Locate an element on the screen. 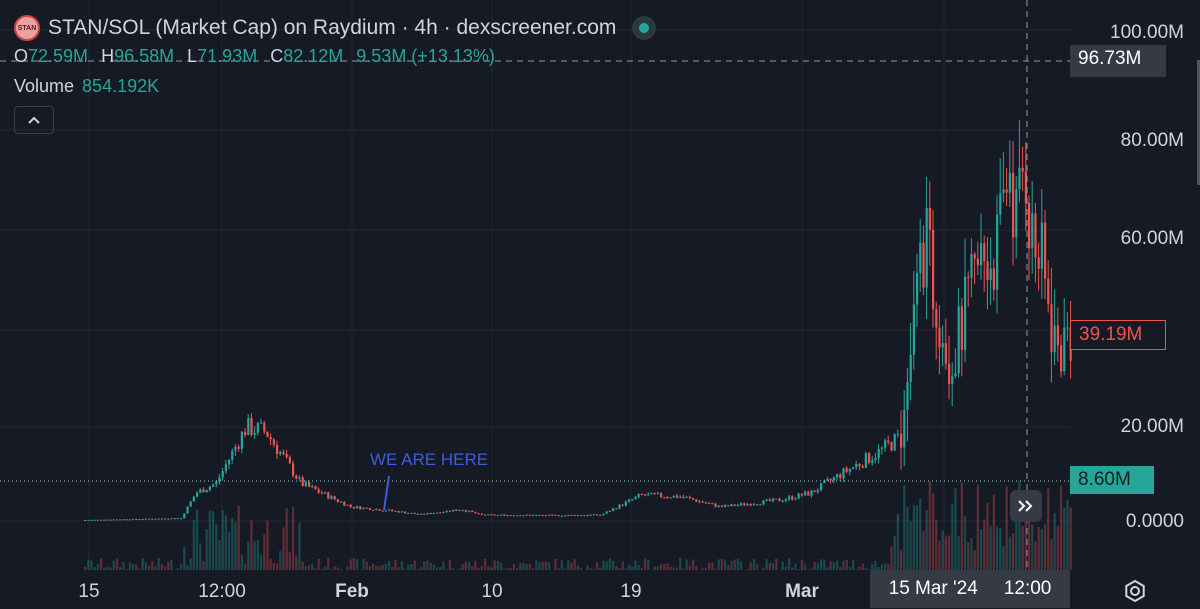 The width and height of the screenshot is (1200, 609). price-tick-20m: 20.00M is located at coordinates (1152, 426).